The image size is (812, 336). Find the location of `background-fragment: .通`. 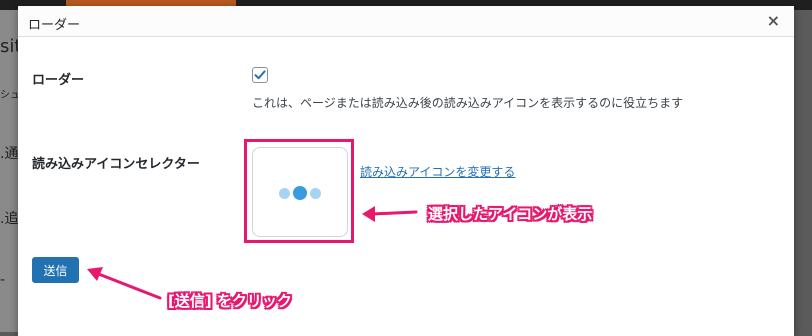

background-fragment: .通 is located at coordinates (9, 154).